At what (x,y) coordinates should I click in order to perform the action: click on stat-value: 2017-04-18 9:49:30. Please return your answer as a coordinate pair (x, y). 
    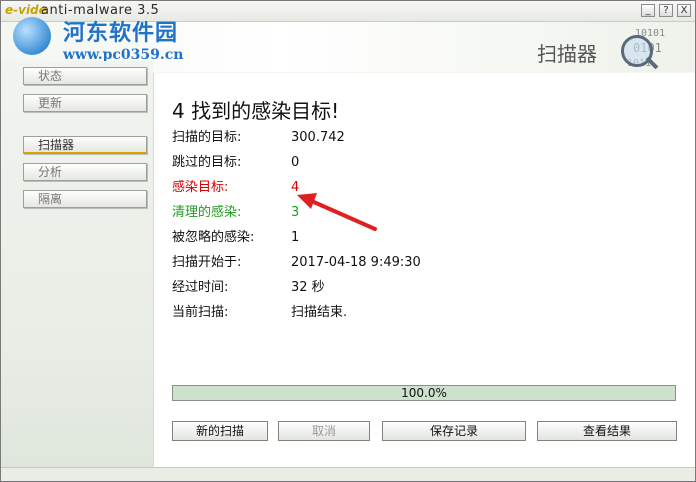
    Looking at the image, I should click on (356, 262).